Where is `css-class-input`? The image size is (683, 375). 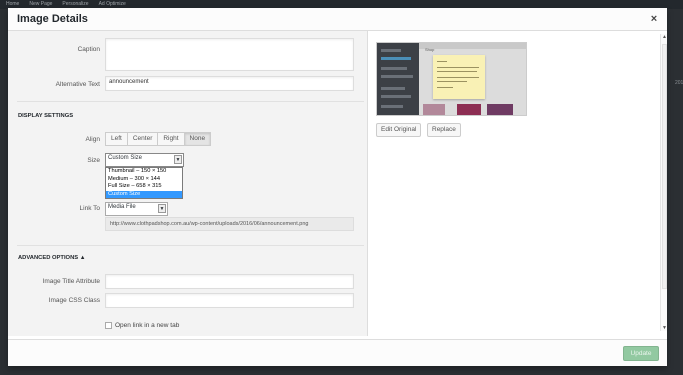
css-class-input is located at coordinates (229, 300).